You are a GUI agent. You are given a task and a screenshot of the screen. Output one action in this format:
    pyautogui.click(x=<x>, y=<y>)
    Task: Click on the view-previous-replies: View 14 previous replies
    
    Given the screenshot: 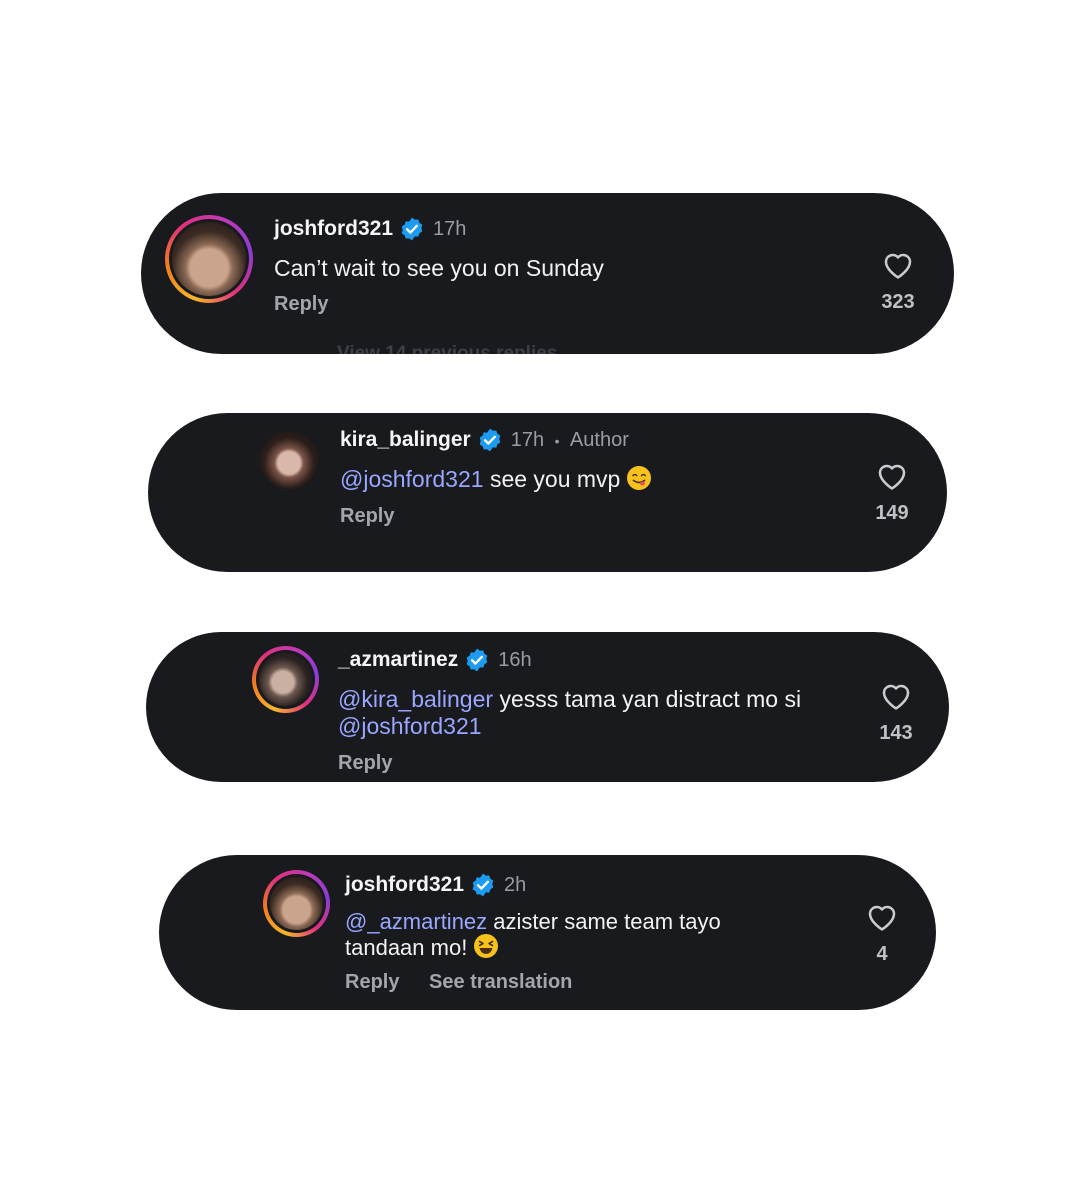 What is the action you would take?
    pyautogui.click(x=447, y=348)
    